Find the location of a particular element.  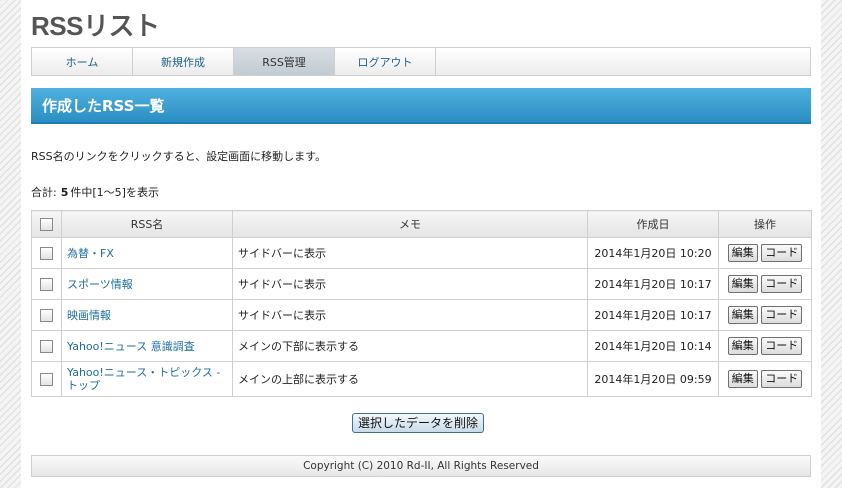

nav-logout: ログアウト is located at coordinates (385, 61).